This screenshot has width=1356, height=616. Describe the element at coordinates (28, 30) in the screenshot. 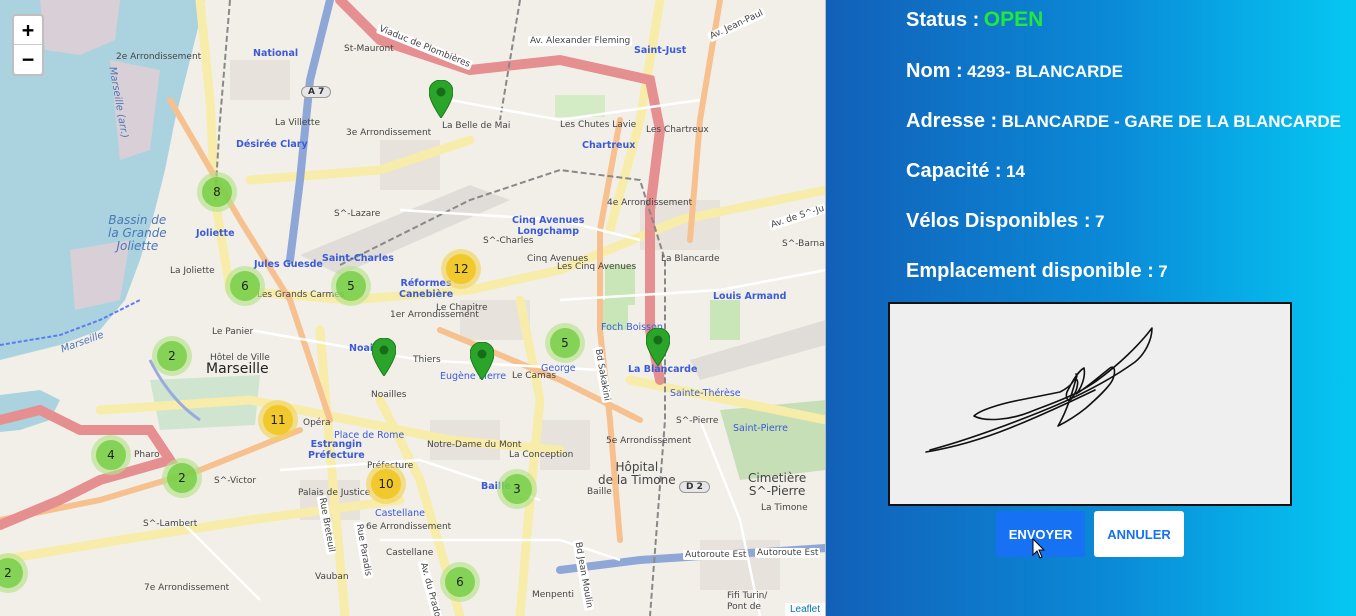

I see `zoom-in-button: +` at that location.